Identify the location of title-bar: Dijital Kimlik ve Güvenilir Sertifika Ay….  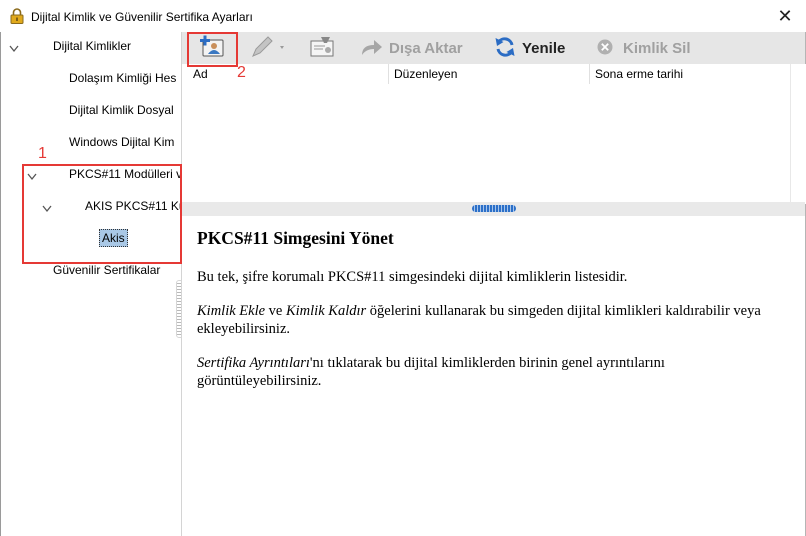
(403, 16).